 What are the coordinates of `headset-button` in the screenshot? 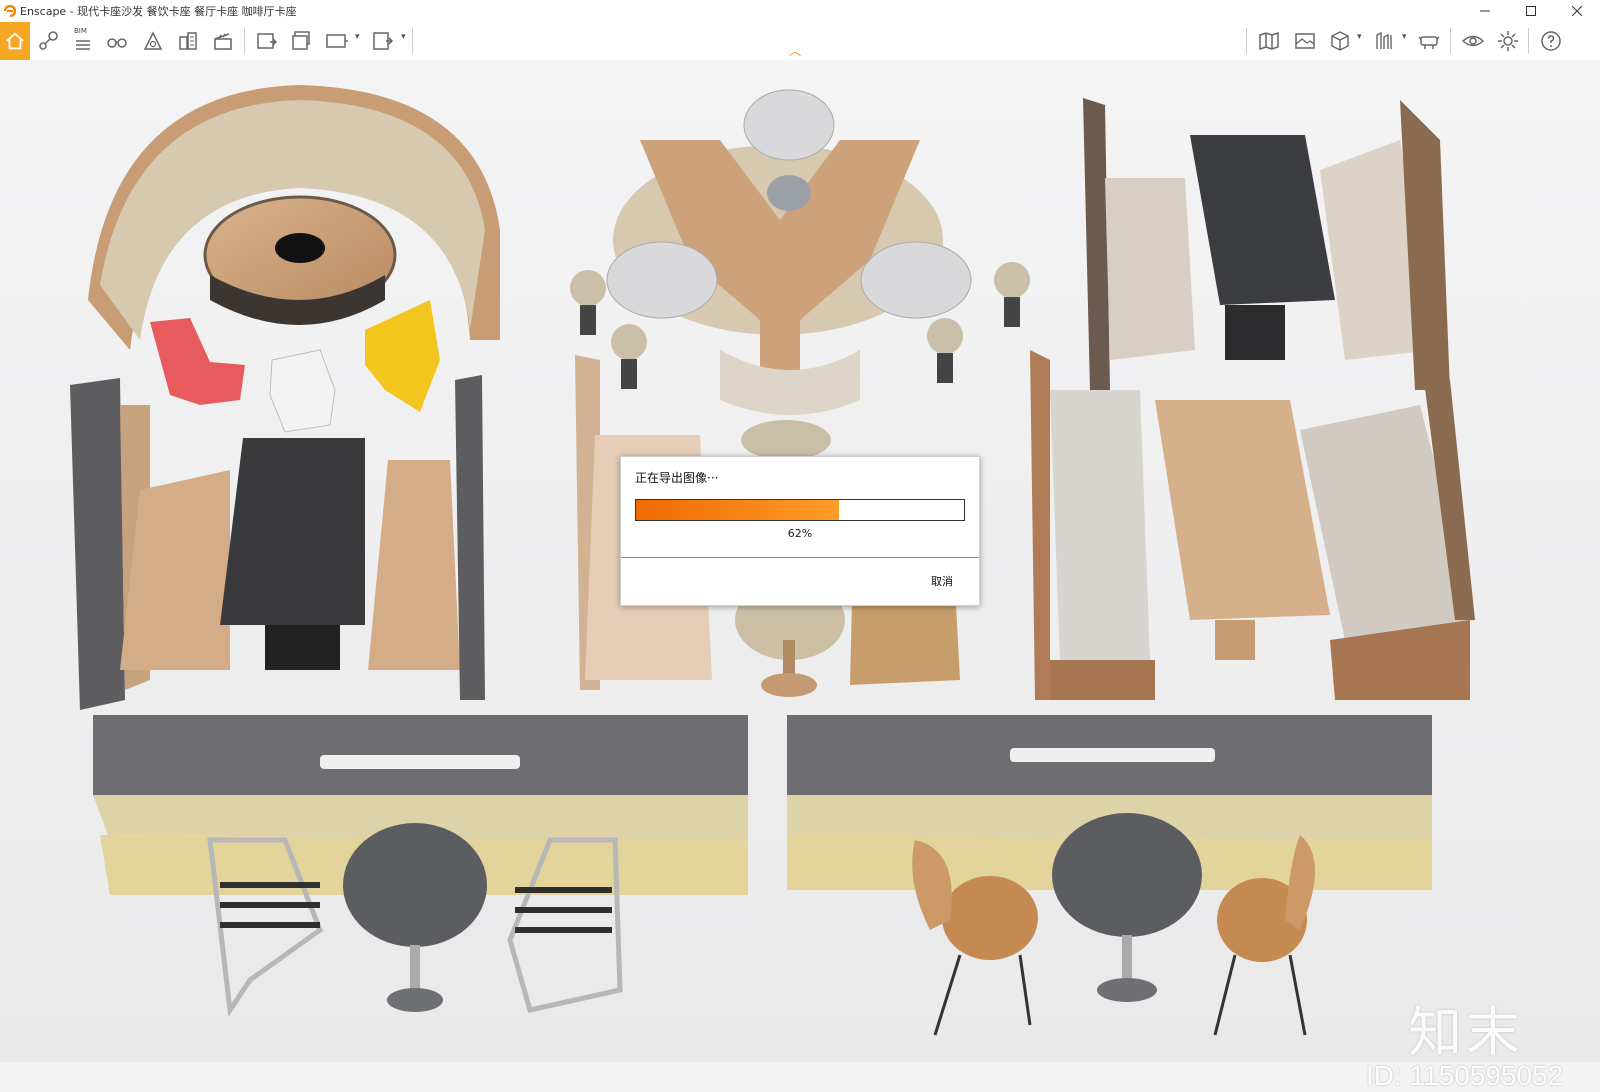 It's located at (1429, 41).